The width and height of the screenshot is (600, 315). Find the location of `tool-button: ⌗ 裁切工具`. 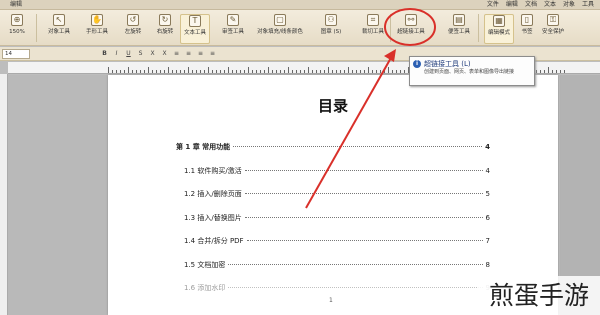

tool-button: ⌗ 裁切工具 is located at coordinates (373, 29).